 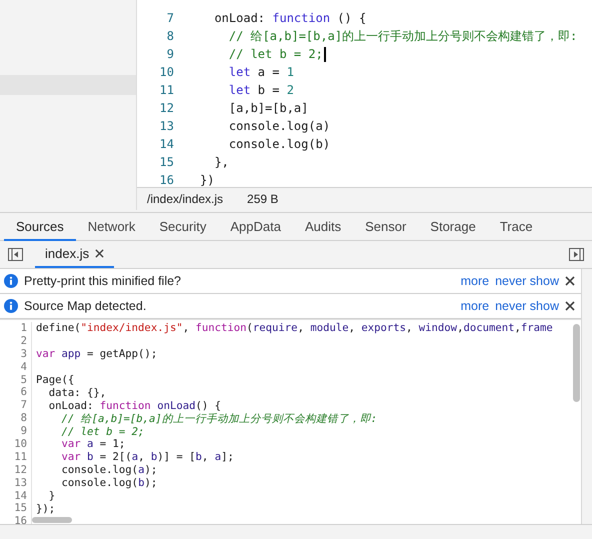 I want to click on panel-tab: Audits, so click(x=323, y=227).